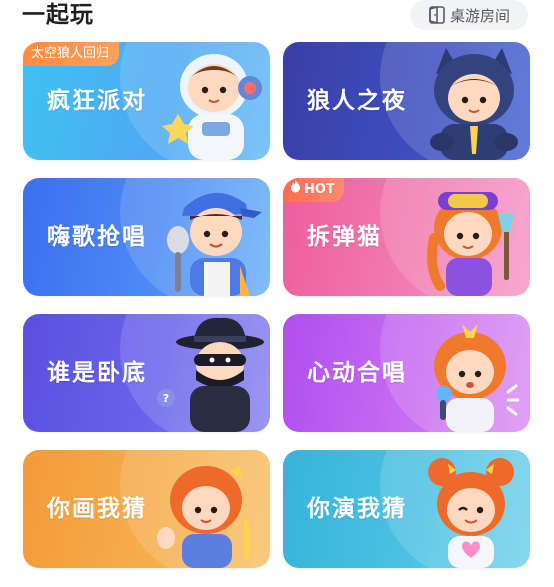 The height and width of the screenshot is (587, 554). Describe the element at coordinates (470, 244) in the screenshot. I see `explorer-girl-character-art` at that location.